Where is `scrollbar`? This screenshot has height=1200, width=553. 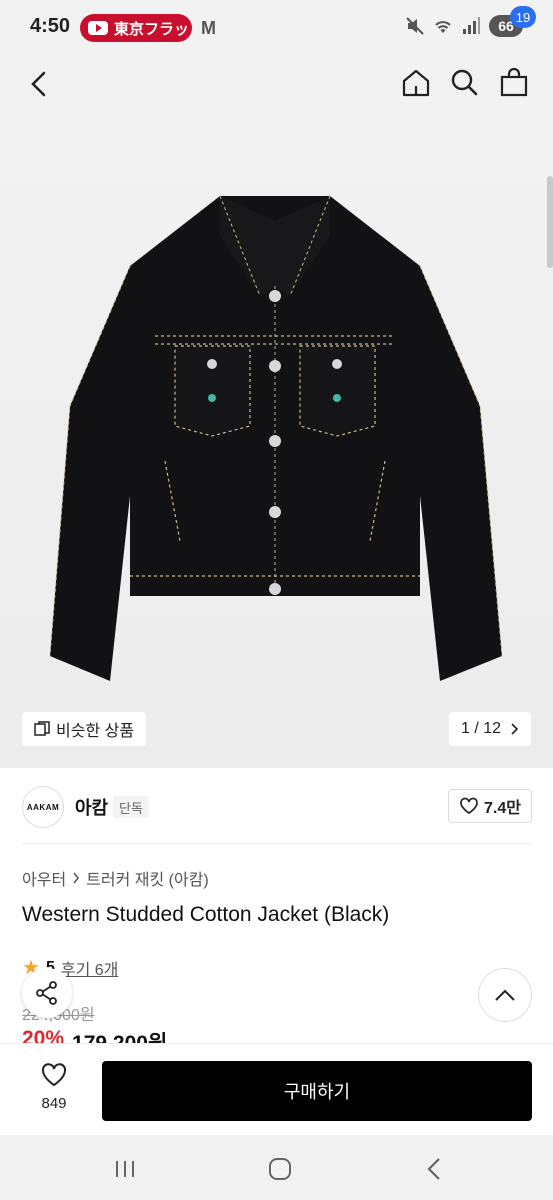 scrollbar is located at coordinates (550, 222).